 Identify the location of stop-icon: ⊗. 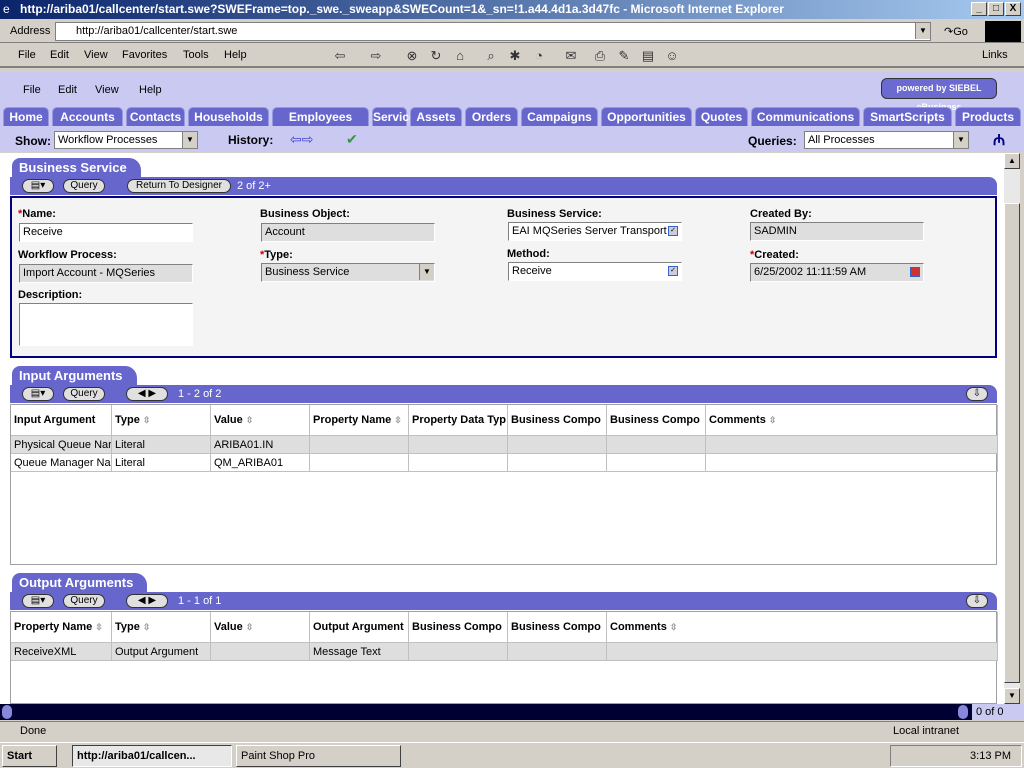
(412, 56).